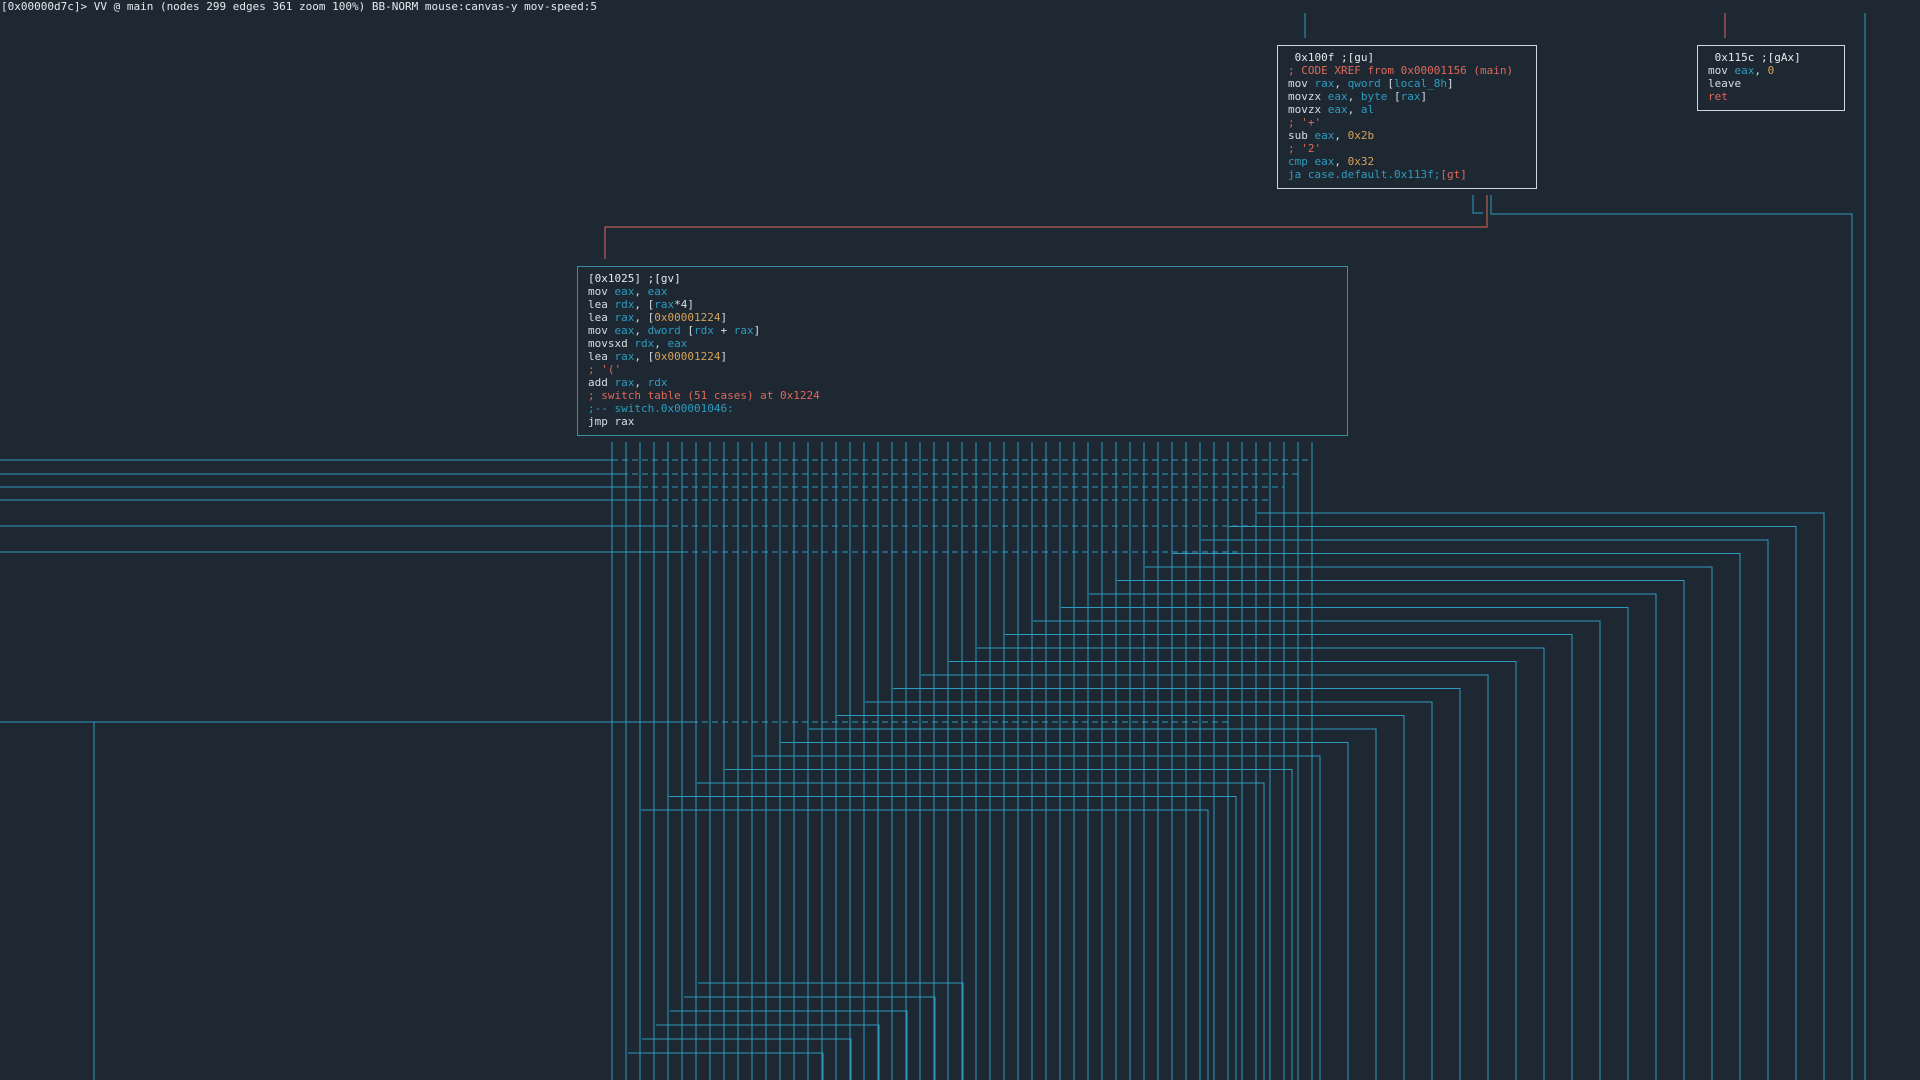 The width and height of the screenshot is (1920, 1080). I want to click on asm-token: ret, so click(1718, 96).